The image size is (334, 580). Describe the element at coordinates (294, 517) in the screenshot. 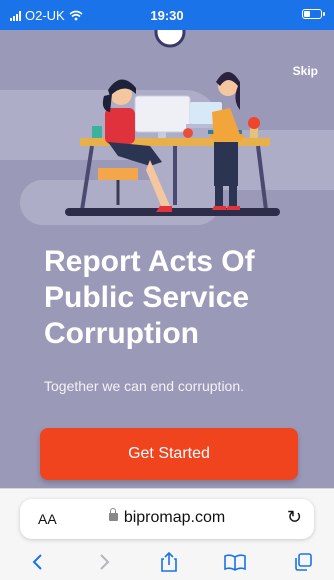

I see `reload-icon: ↻` at that location.